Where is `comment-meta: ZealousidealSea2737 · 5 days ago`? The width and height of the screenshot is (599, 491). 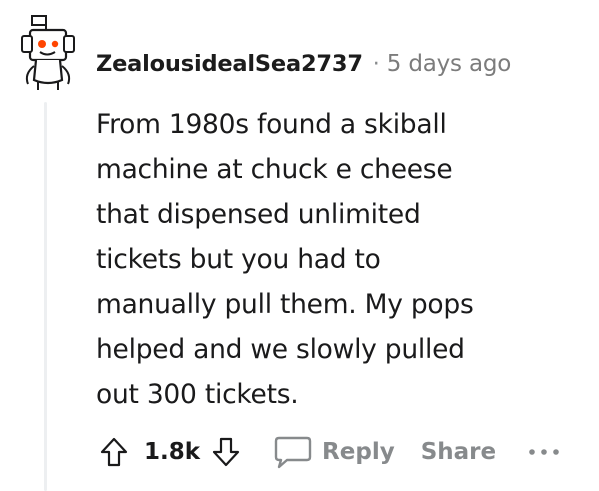 comment-meta: ZealousidealSea2737 · 5 days ago is located at coordinates (303, 64).